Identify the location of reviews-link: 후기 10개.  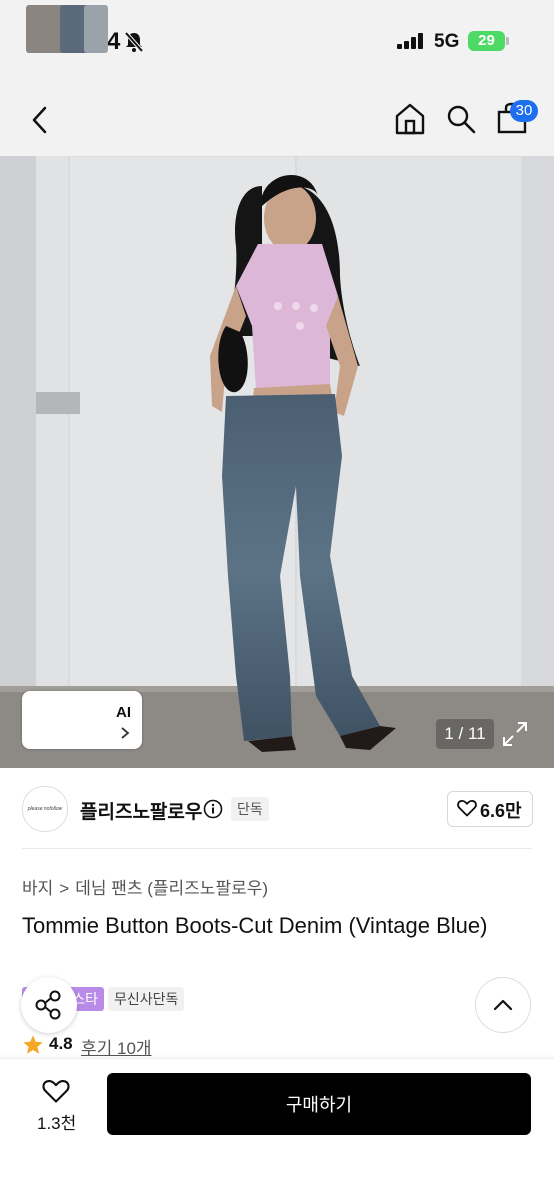
(116, 1046).